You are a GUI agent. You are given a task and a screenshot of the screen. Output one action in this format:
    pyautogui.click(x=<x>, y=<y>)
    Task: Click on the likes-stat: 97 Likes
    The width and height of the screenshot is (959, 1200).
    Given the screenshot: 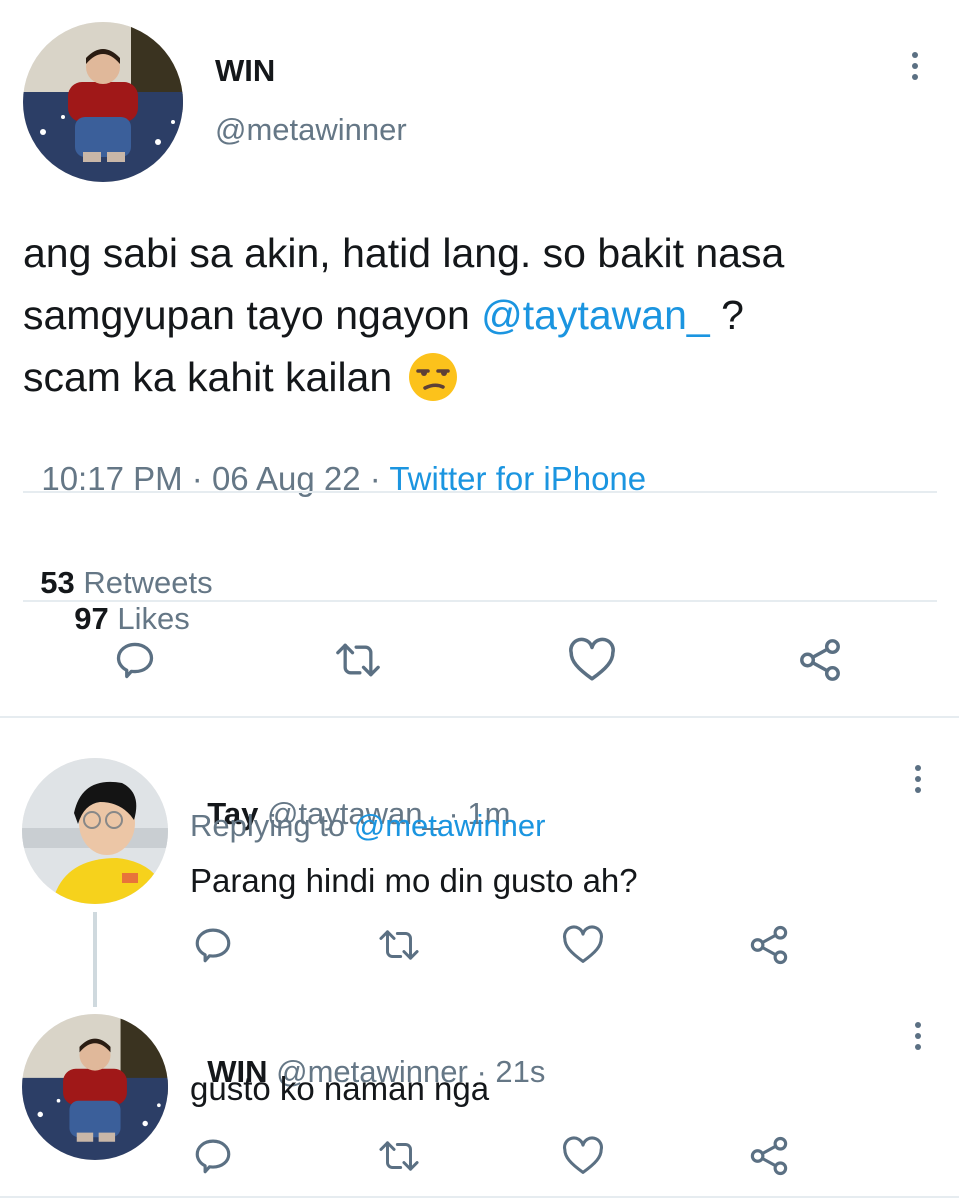 What is the action you would take?
    pyautogui.click(x=131, y=618)
    